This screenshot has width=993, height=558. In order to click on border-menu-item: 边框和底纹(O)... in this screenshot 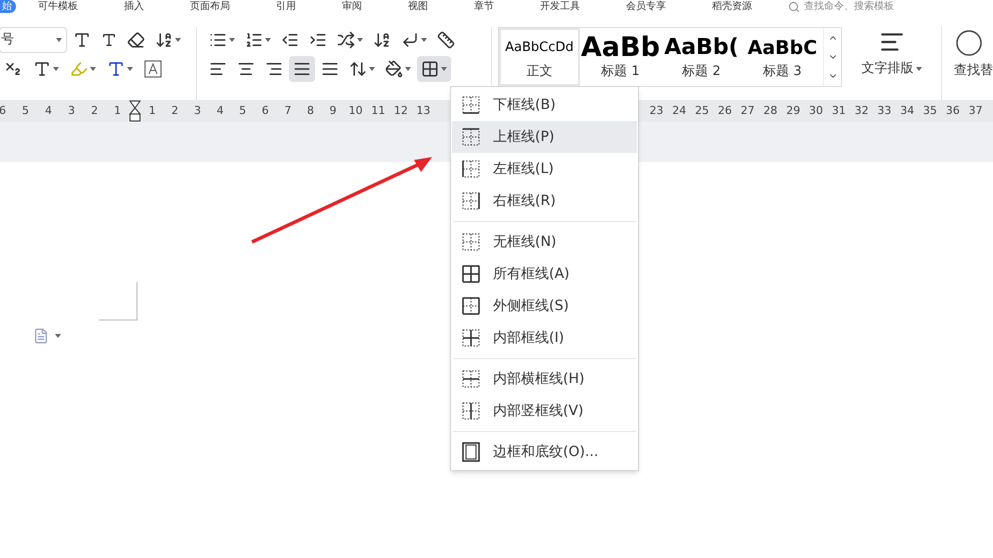, I will do `click(544, 452)`.